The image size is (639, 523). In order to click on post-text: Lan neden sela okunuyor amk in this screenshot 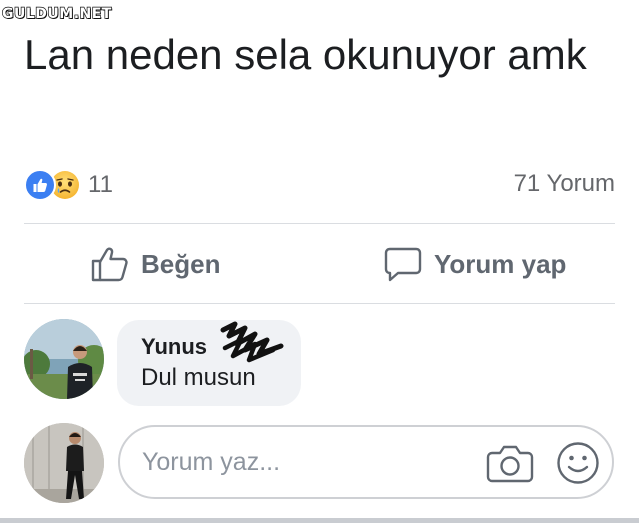, I will do `click(305, 54)`.